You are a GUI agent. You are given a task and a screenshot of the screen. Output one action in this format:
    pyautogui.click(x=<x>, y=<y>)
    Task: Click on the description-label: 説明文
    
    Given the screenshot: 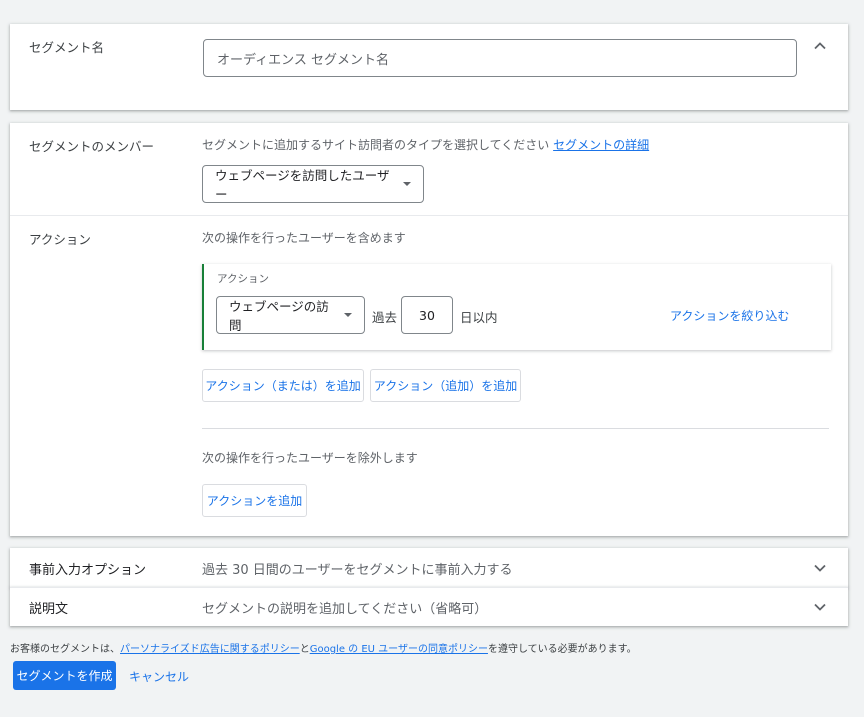 What is the action you would take?
    pyautogui.click(x=49, y=609)
    